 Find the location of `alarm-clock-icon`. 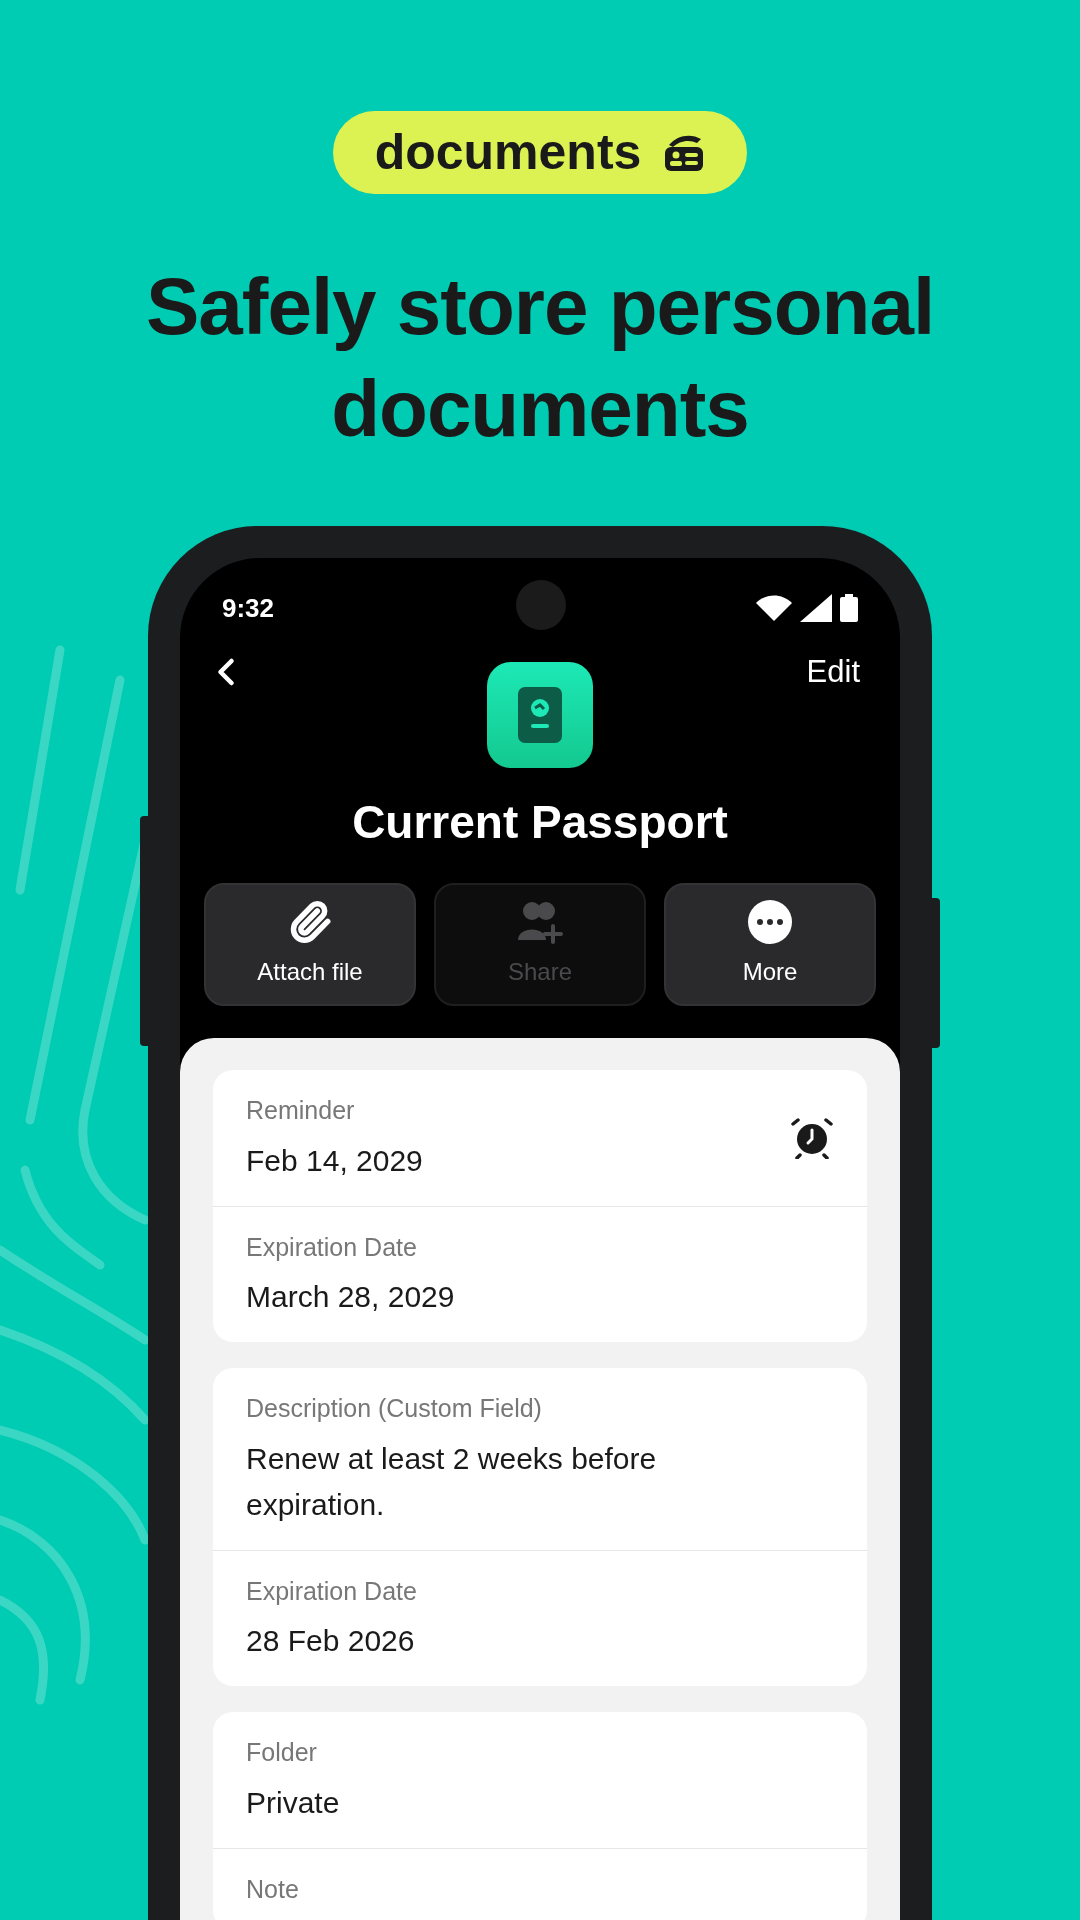

alarm-clock-icon is located at coordinates (812, 1137).